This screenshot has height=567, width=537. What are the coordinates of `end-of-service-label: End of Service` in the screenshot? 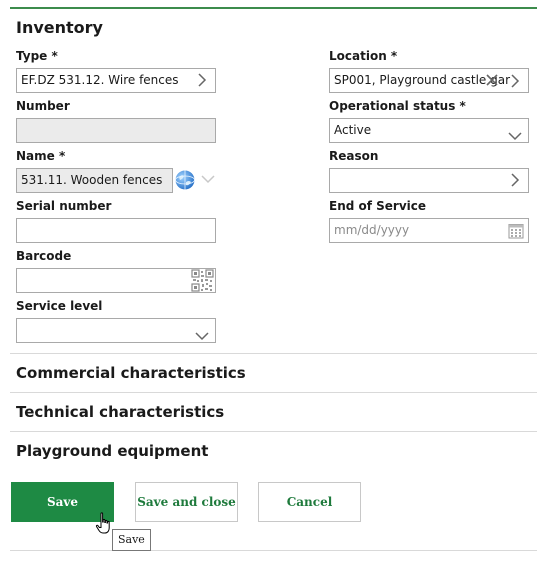 It's located at (378, 206).